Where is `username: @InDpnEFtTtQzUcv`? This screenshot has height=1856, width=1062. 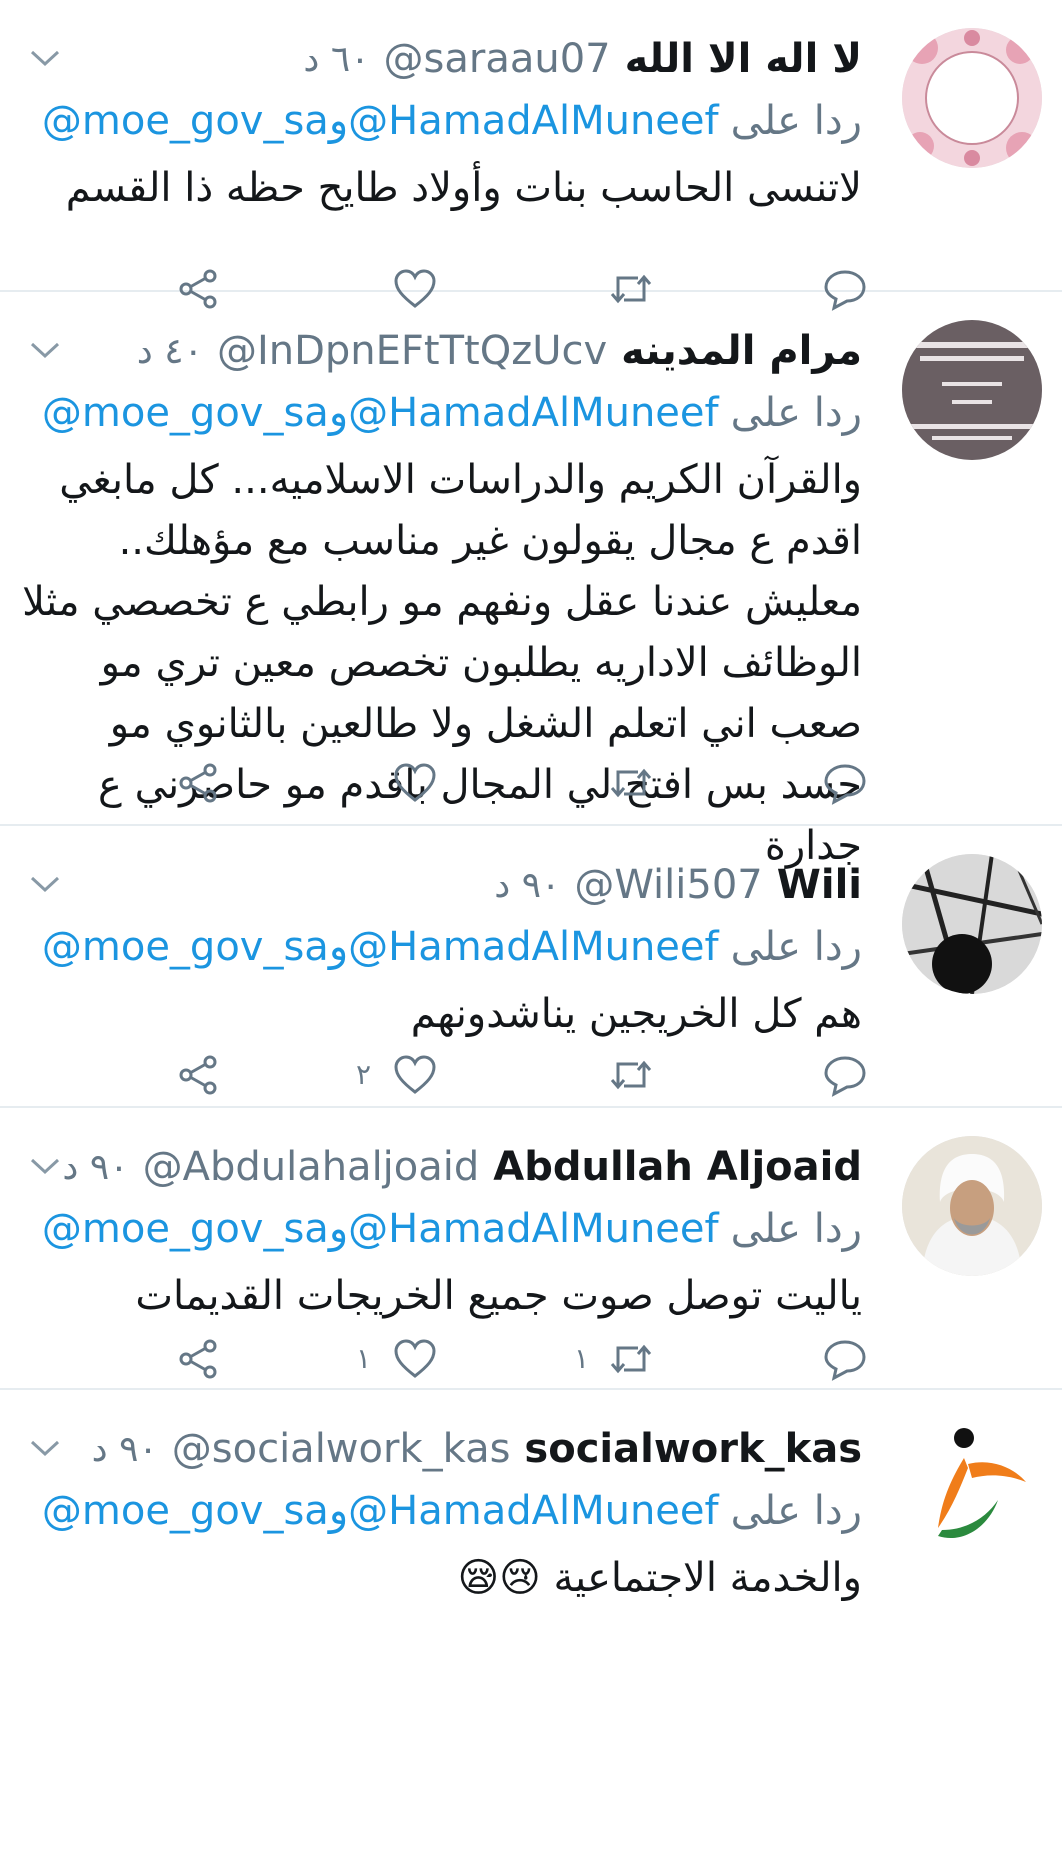 username: @InDpnEFtTtQzUcv is located at coordinates (412, 351).